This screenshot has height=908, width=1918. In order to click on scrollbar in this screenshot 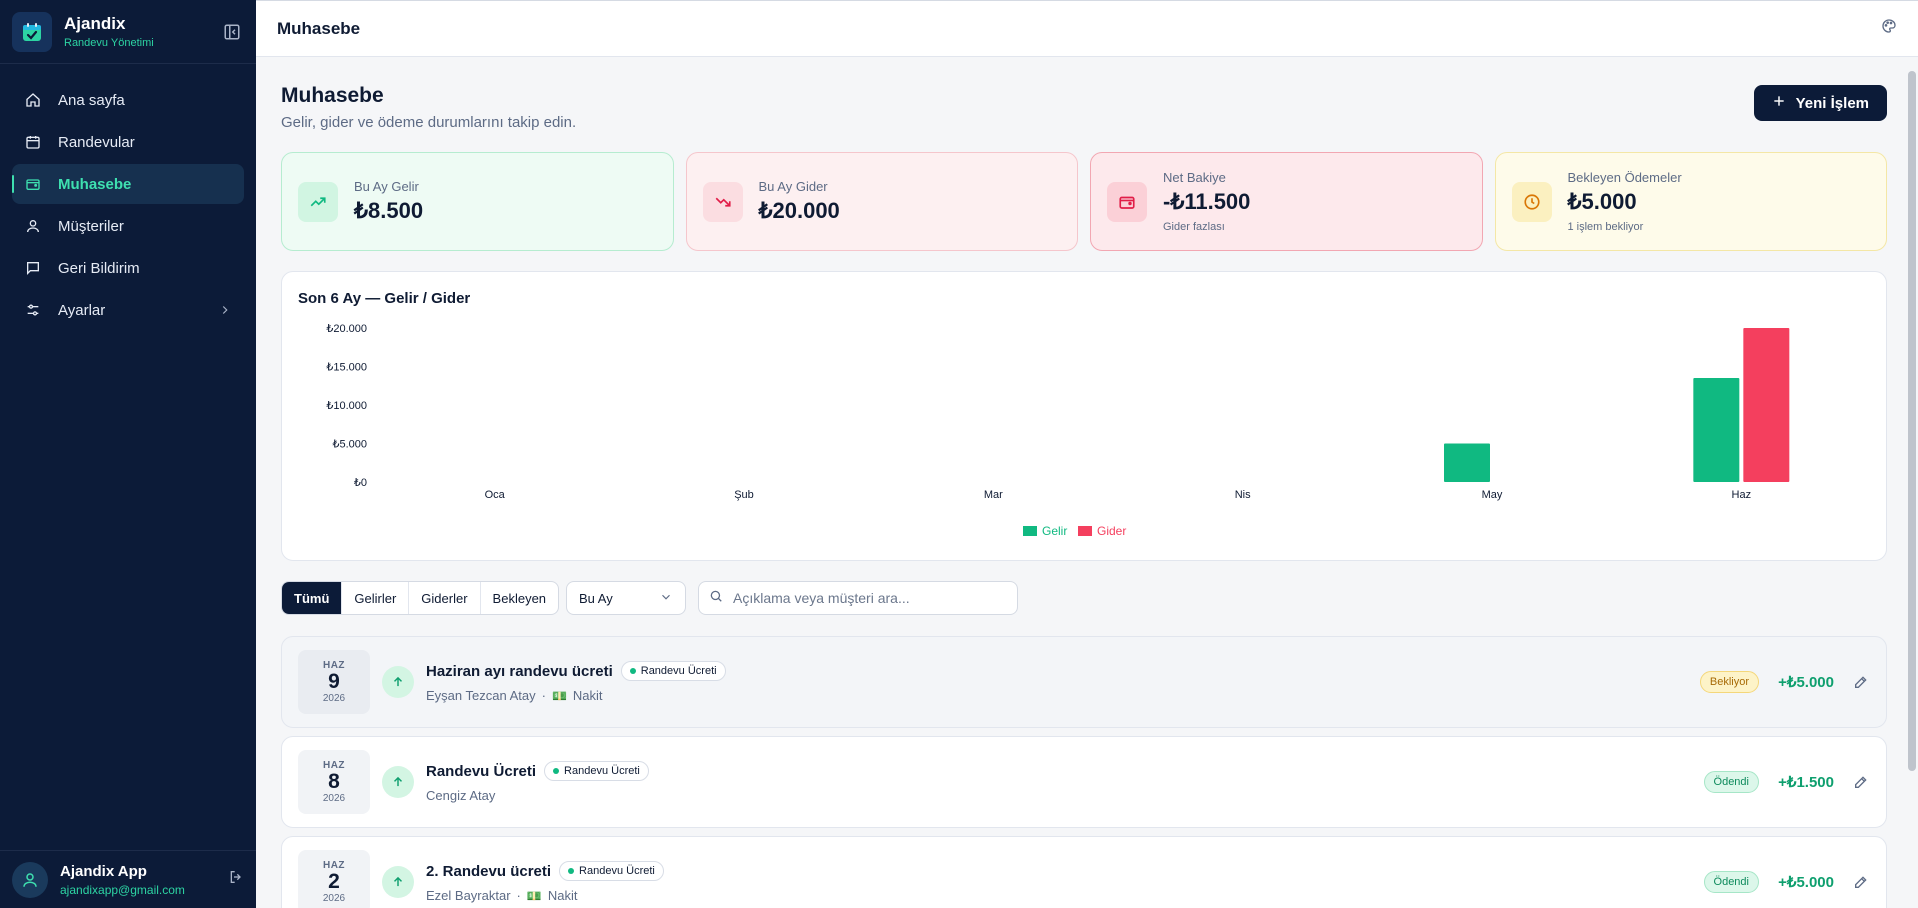, I will do `click(1912, 421)`.